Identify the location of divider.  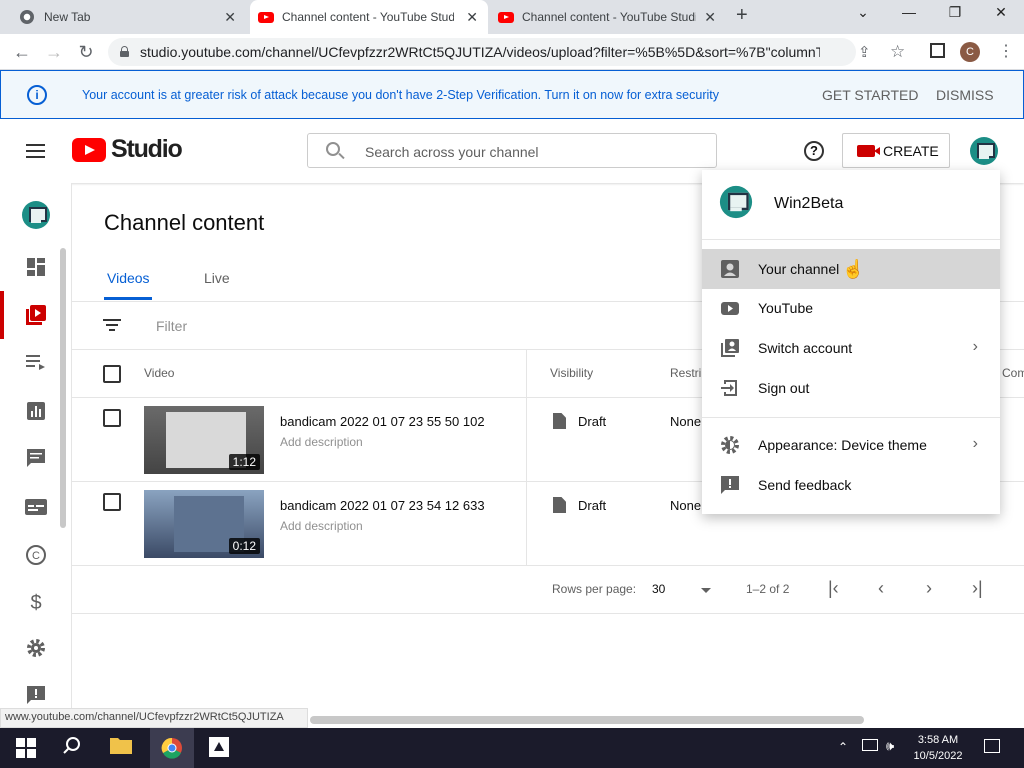
(851, 239).